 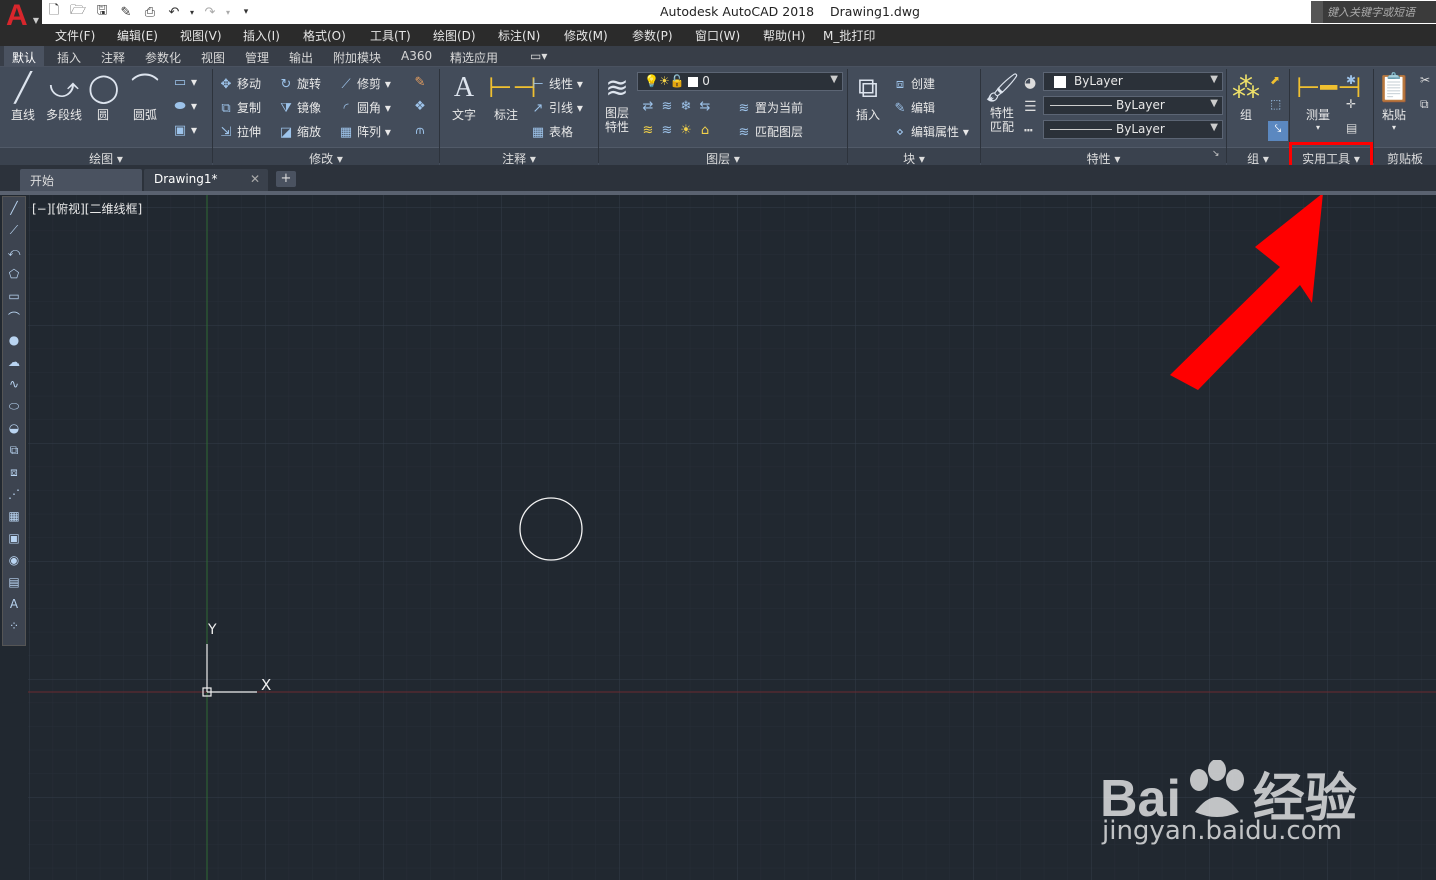 What do you see at coordinates (14, 472) in the screenshot?
I see `make-block-icon: ⧈` at bounding box center [14, 472].